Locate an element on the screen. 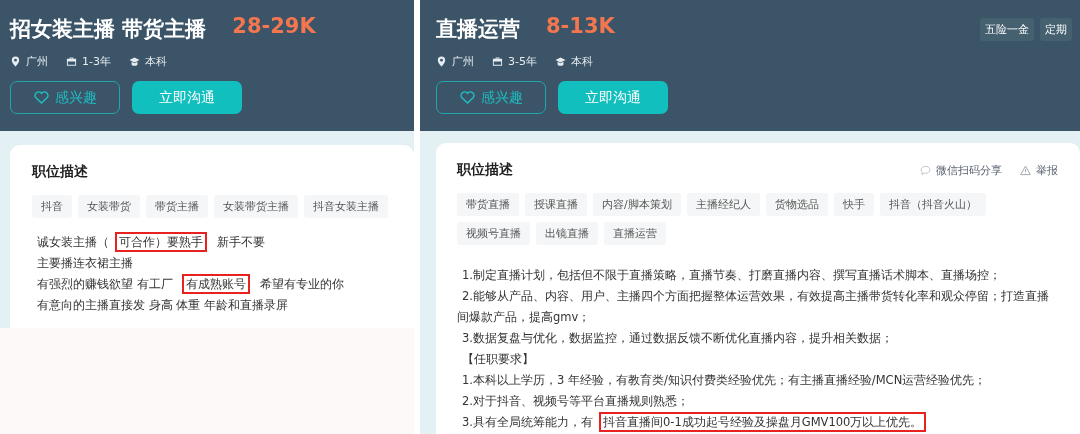 The width and height of the screenshot is (1080, 434). description-text: 主要播连衣裙主播 is located at coordinates (85, 263).